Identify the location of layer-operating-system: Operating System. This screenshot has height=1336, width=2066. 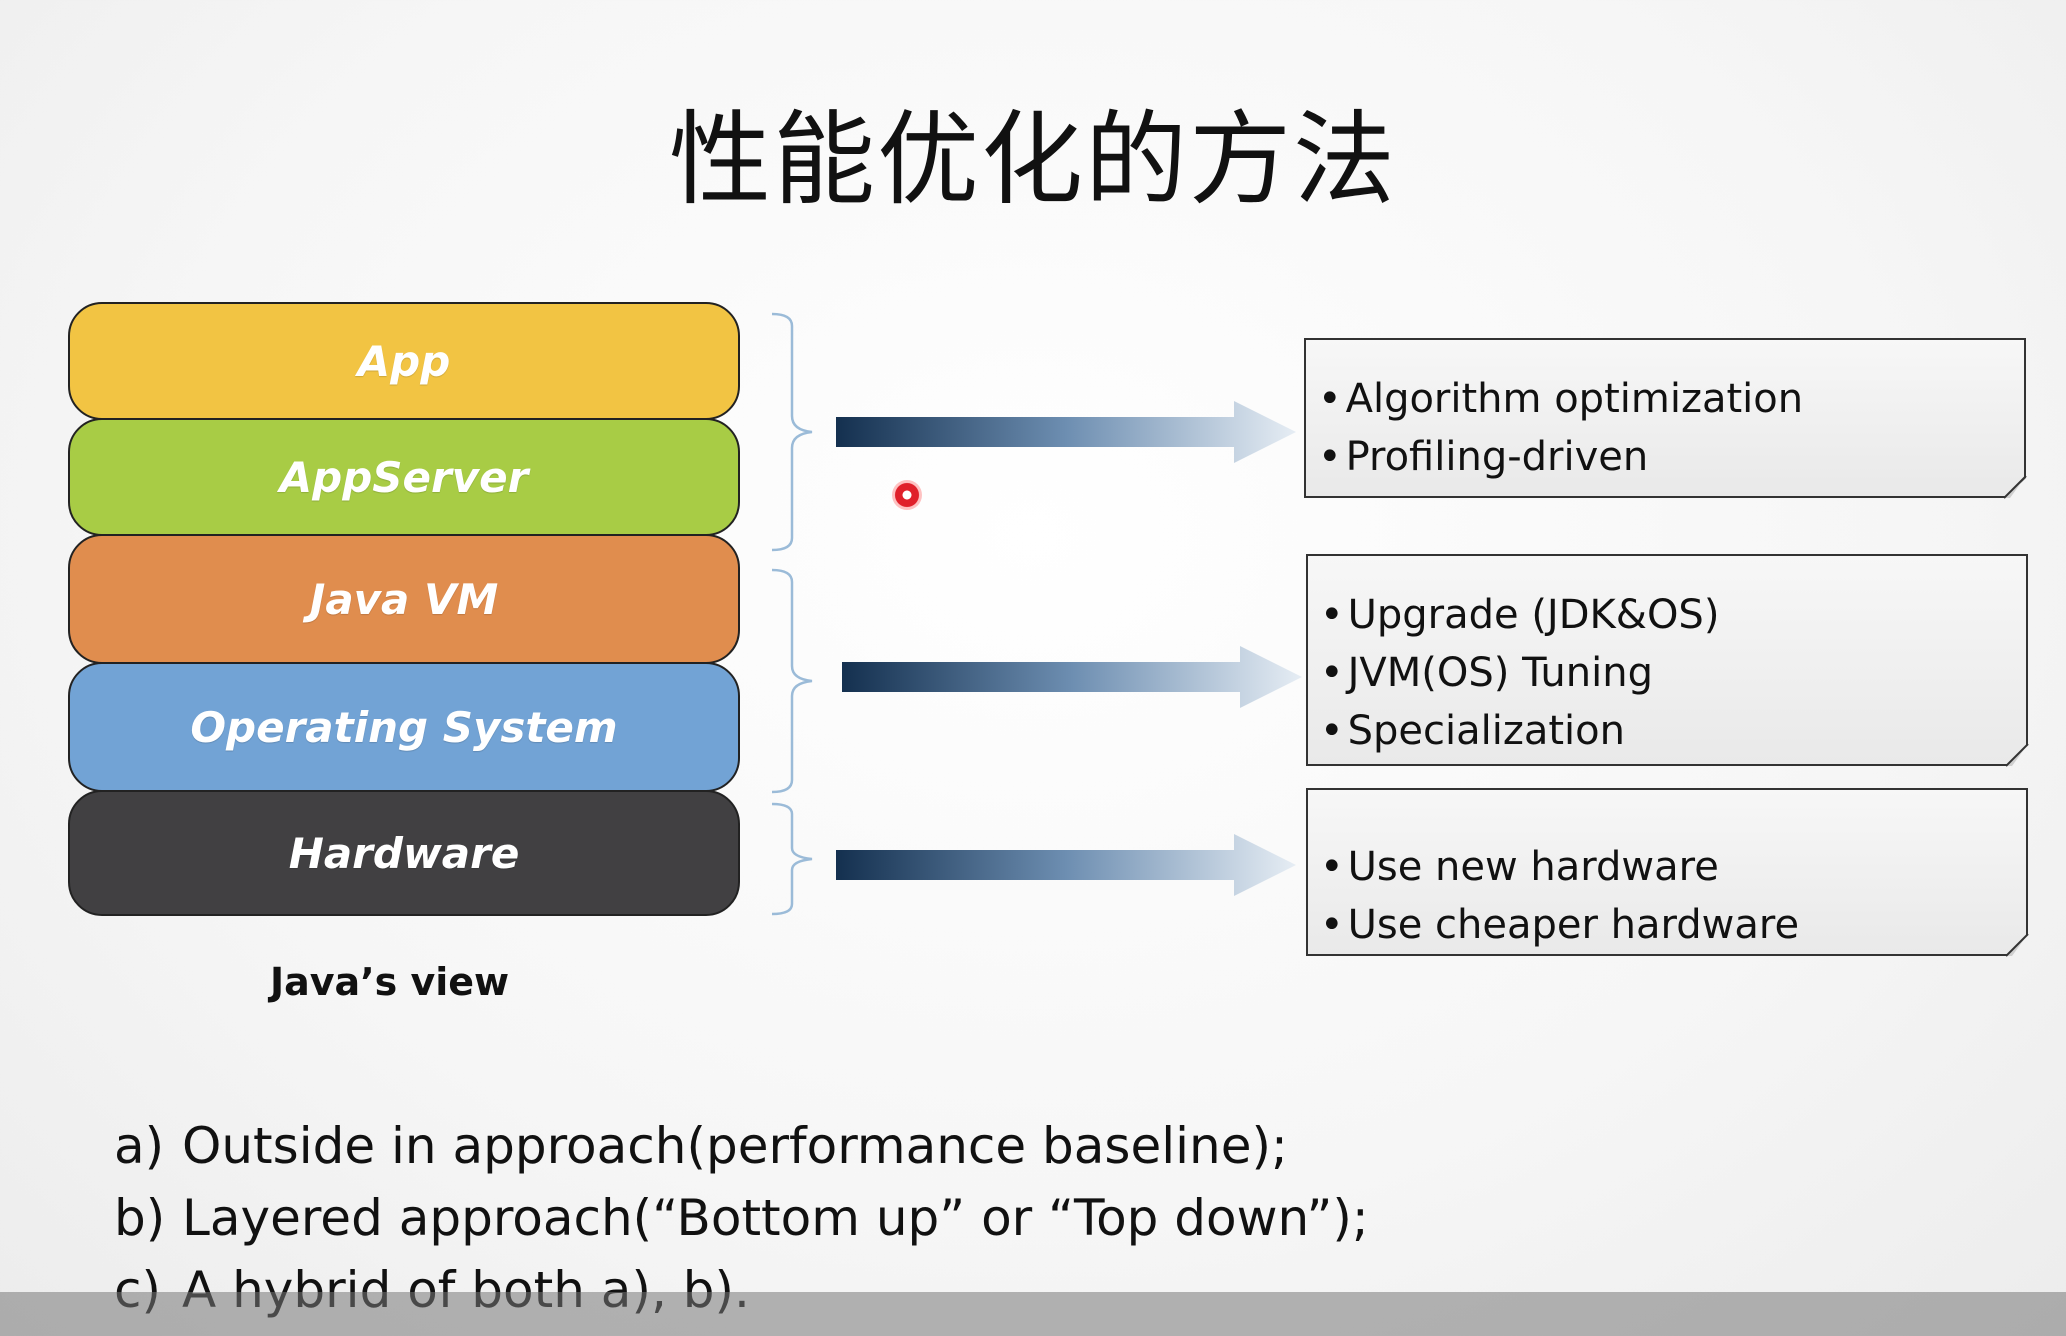
(404, 727).